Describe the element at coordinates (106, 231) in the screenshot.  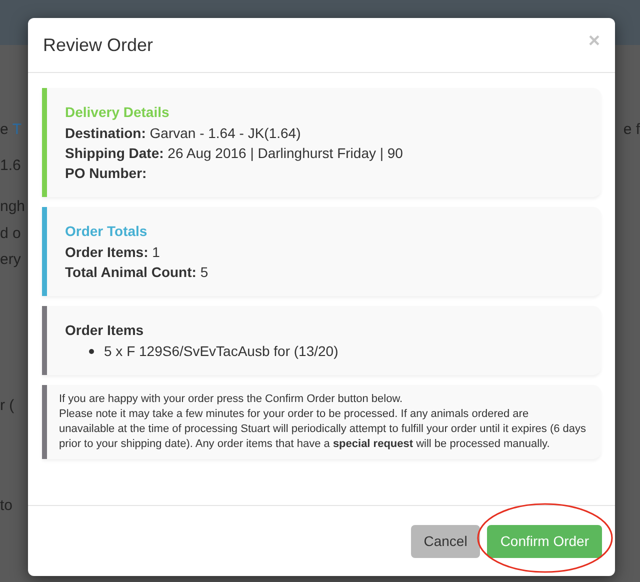
I see `callout-heading: Order Totals` at that location.